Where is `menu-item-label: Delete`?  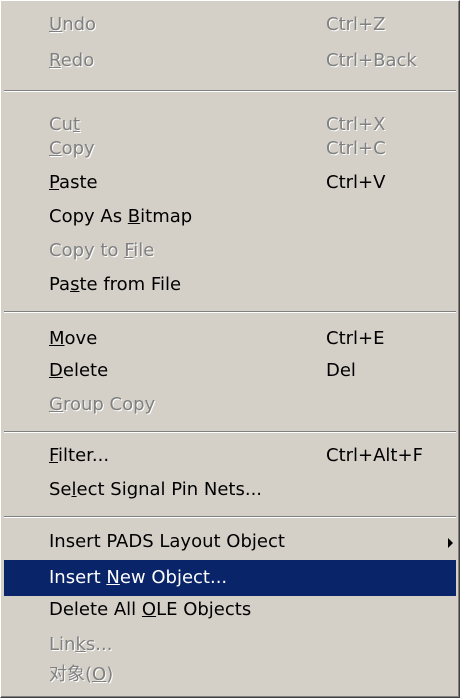 menu-item-label: Delete is located at coordinates (79, 370).